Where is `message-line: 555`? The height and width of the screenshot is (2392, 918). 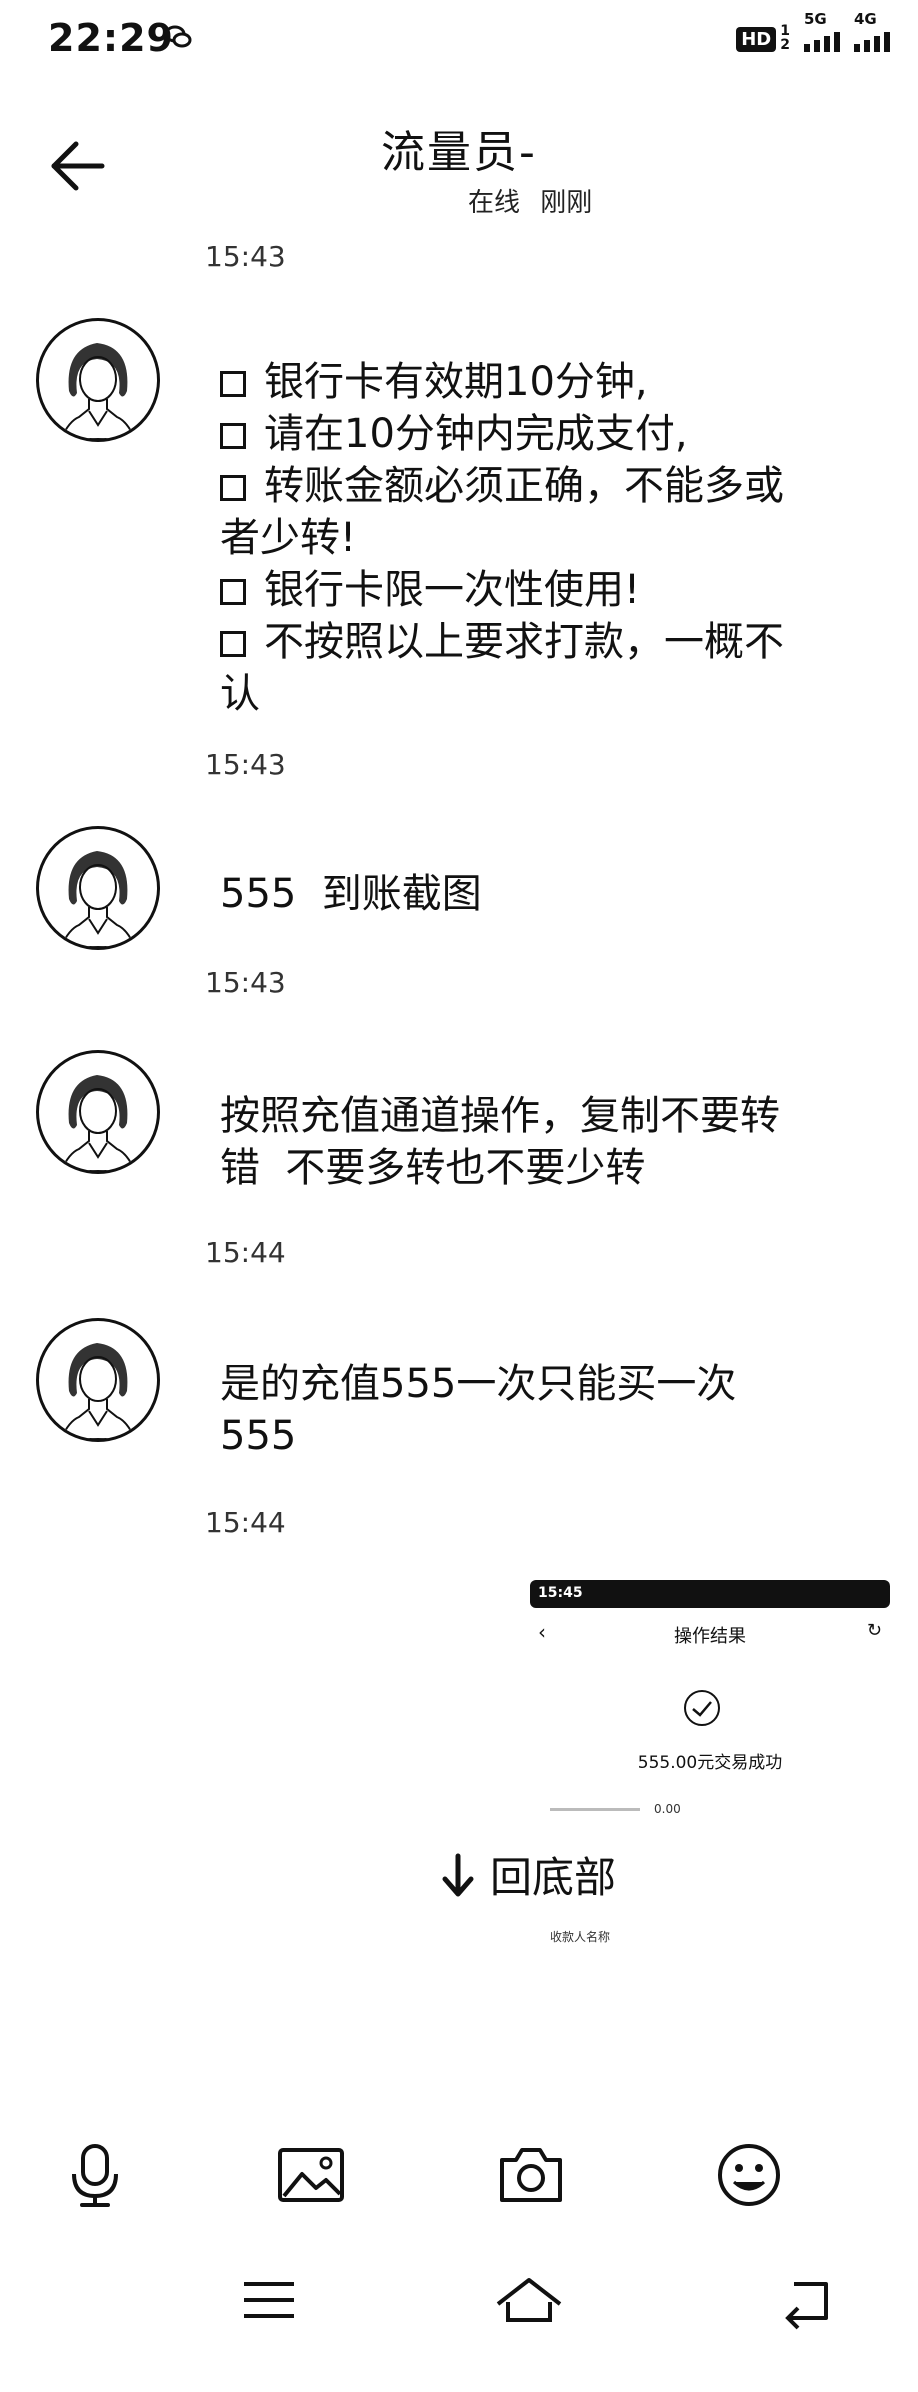 message-line: 555 is located at coordinates (258, 1436).